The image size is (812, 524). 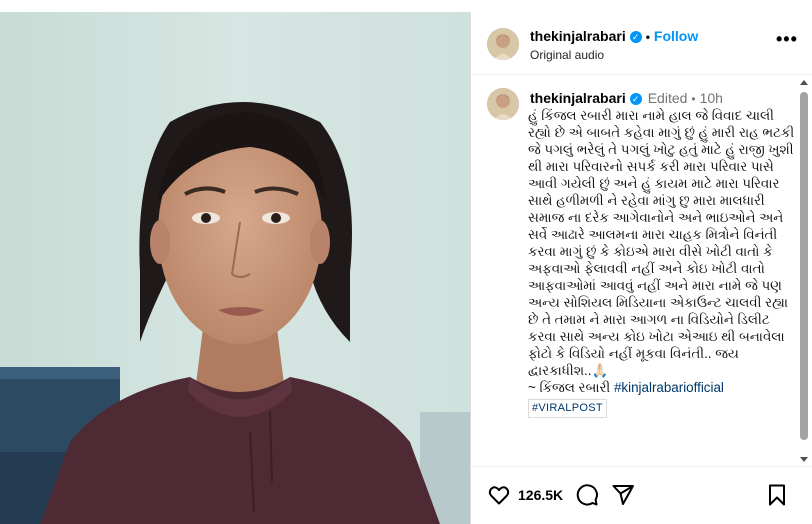 I want to click on heart-icon, so click(x=499, y=495).